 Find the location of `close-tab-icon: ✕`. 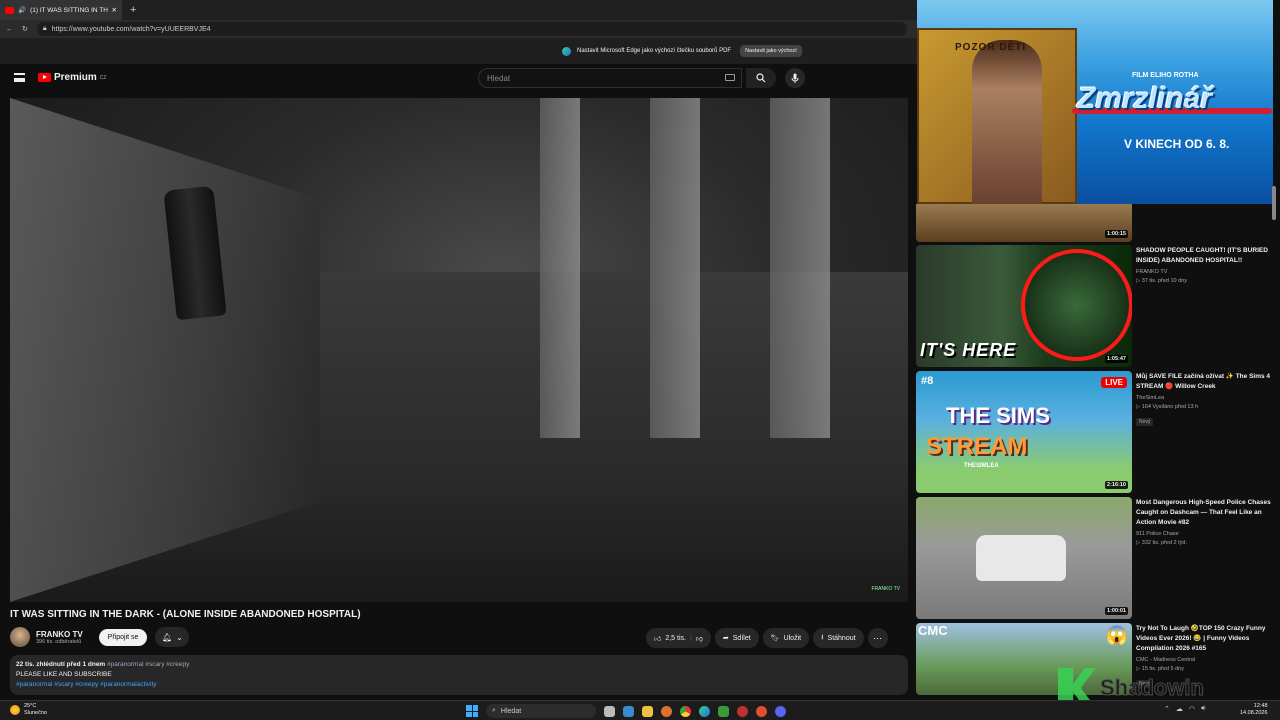

close-tab-icon: ✕ is located at coordinates (114, 10).